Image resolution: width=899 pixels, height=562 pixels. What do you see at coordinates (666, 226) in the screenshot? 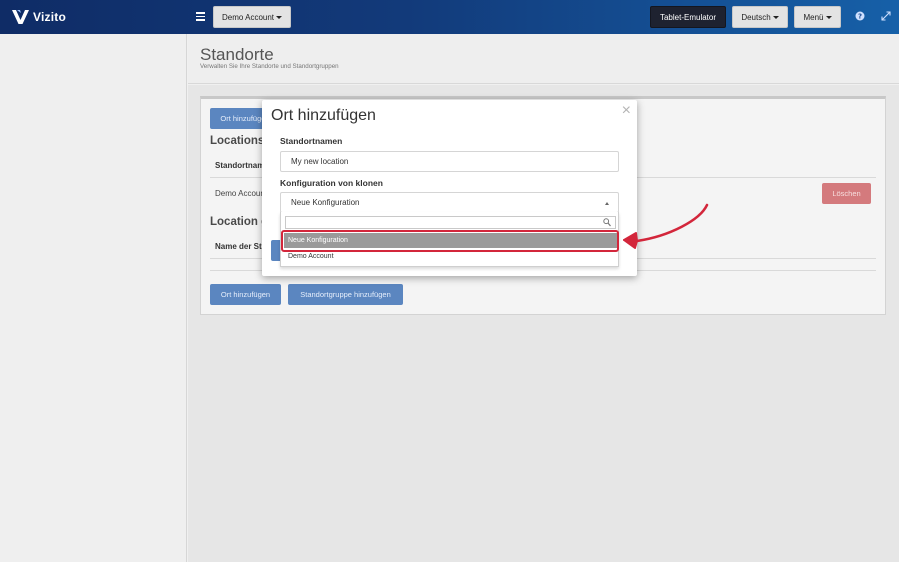
I see `annotation-arrow-icon` at bounding box center [666, 226].